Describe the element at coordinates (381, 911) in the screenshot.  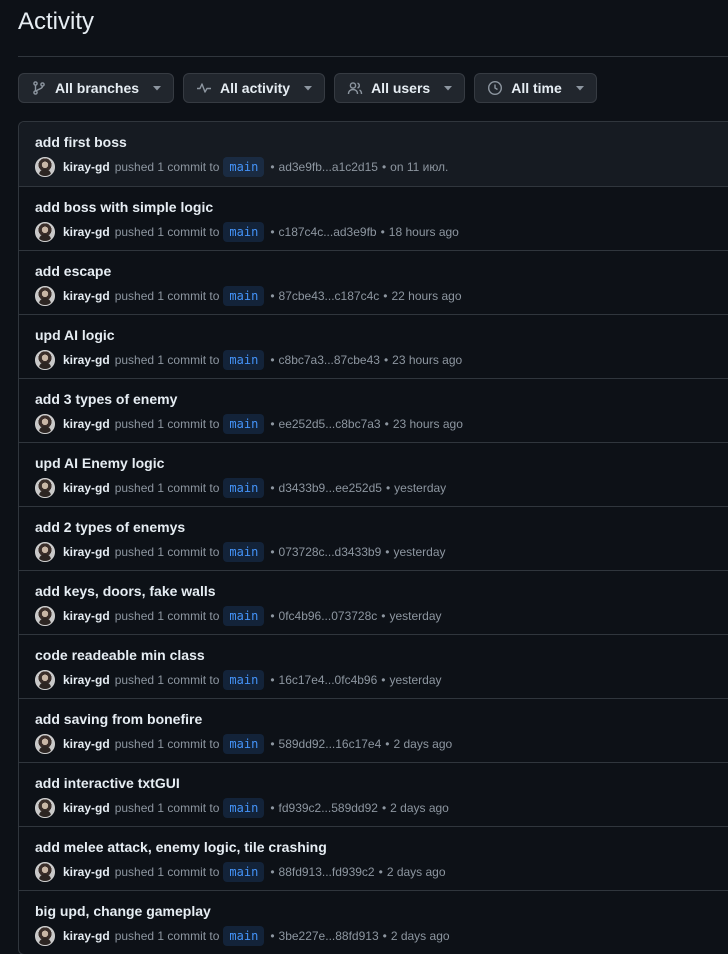
I see `commit-title: big upd, change gameplay` at that location.